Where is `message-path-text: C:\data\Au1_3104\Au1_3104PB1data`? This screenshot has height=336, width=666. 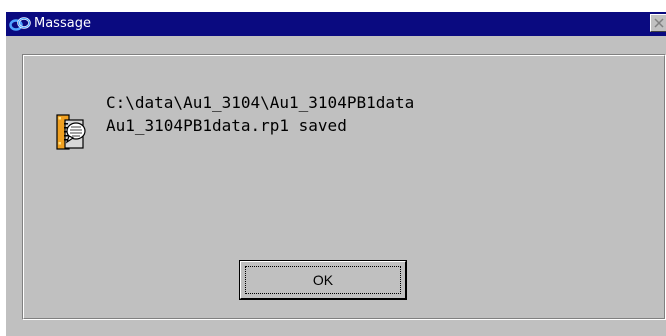 message-path-text: C:\data\Au1_3104\Au1_3104PB1data is located at coordinates (260, 102).